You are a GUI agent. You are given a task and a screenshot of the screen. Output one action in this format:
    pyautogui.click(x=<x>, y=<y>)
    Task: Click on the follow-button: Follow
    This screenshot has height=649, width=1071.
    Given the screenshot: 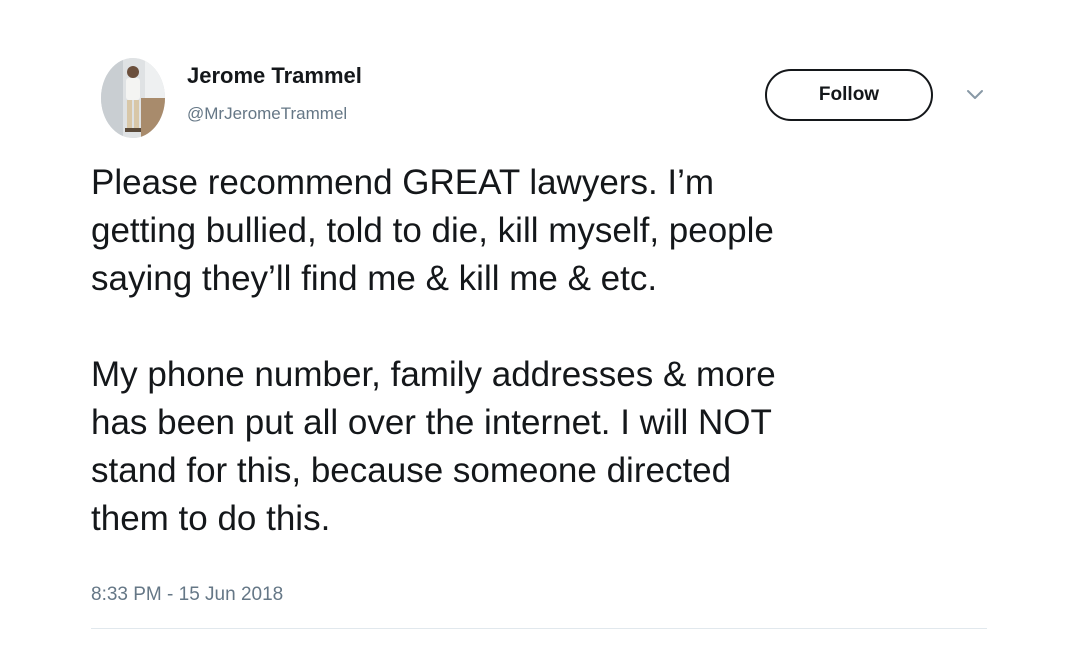 What is the action you would take?
    pyautogui.click(x=849, y=95)
    